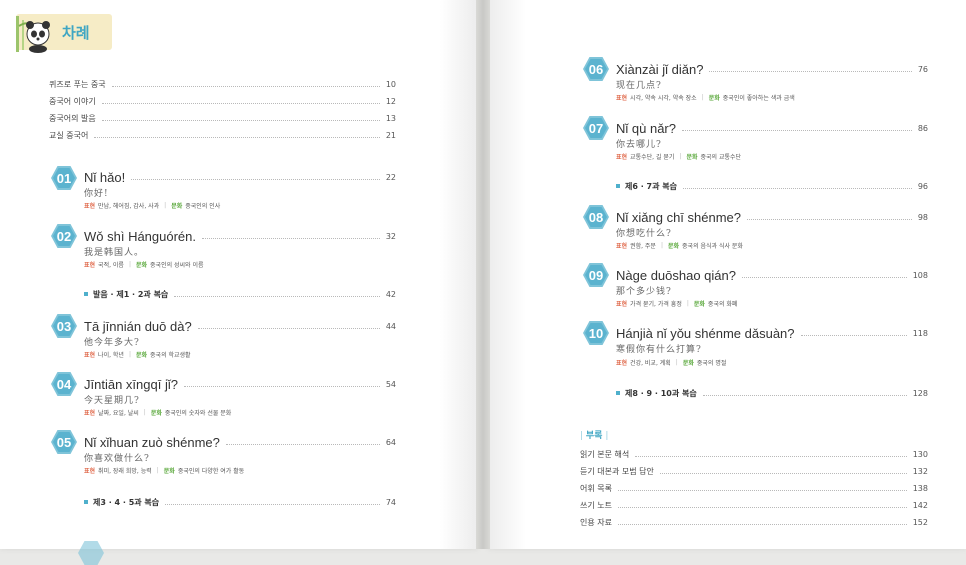 This screenshot has width=966, height=565. Describe the element at coordinates (922, 128) in the screenshot. I see `toc-page-number: 86` at that location.